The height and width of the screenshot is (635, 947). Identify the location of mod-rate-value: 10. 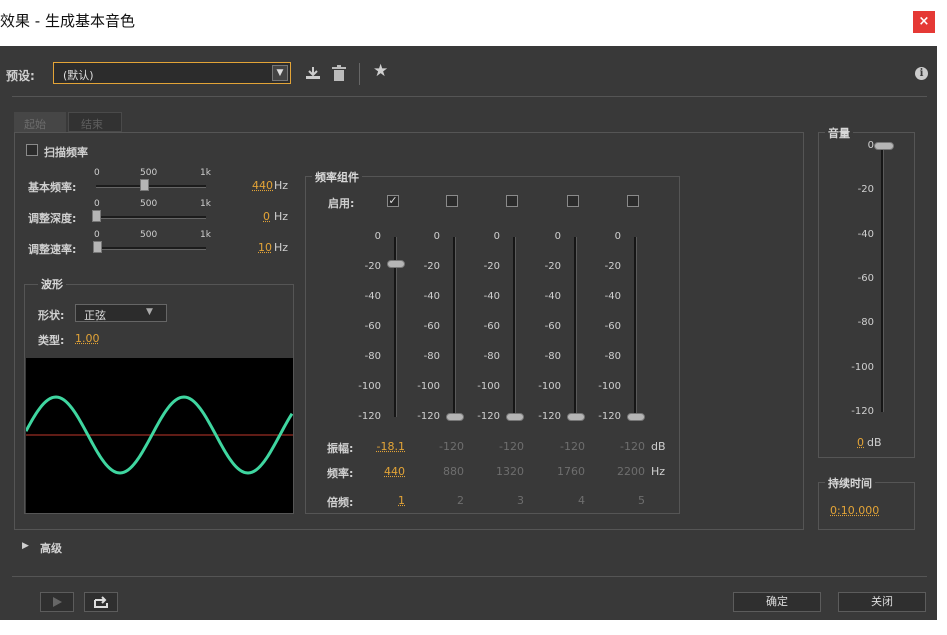
(265, 247).